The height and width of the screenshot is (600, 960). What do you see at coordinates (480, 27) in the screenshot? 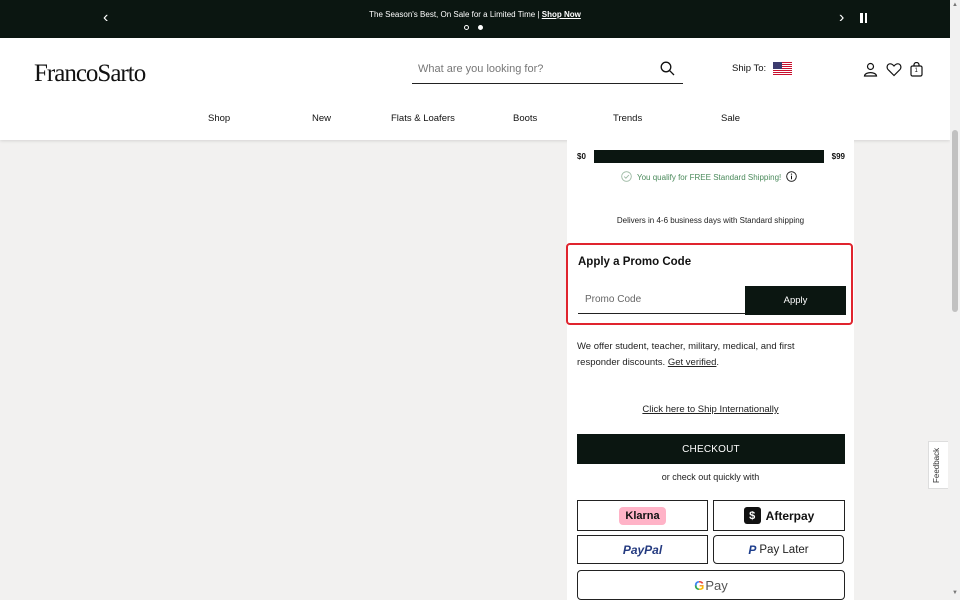
I see `carousel-dot-active` at bounding box center [480, 27].